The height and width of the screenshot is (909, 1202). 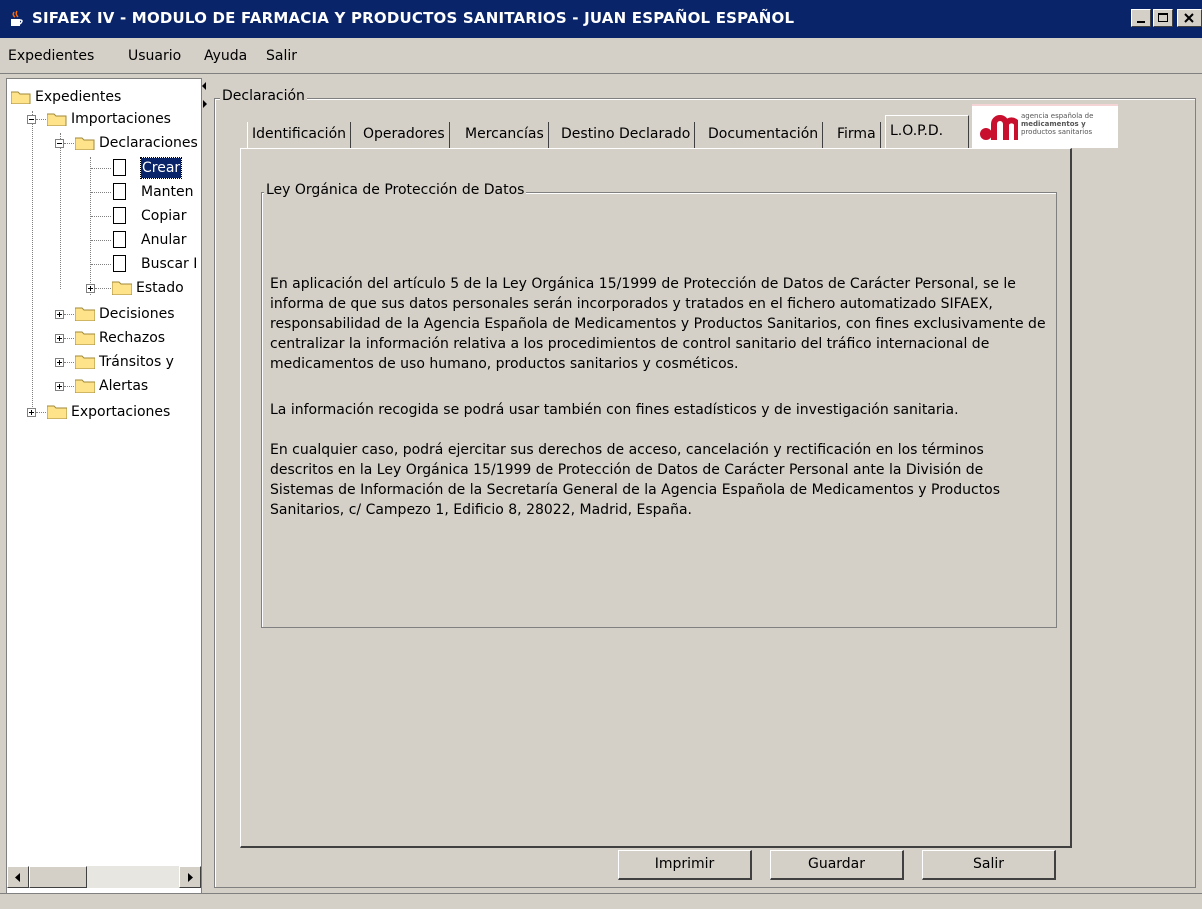 I want to click on tab-label: Destino Declarado, so click(x=626, y=134).